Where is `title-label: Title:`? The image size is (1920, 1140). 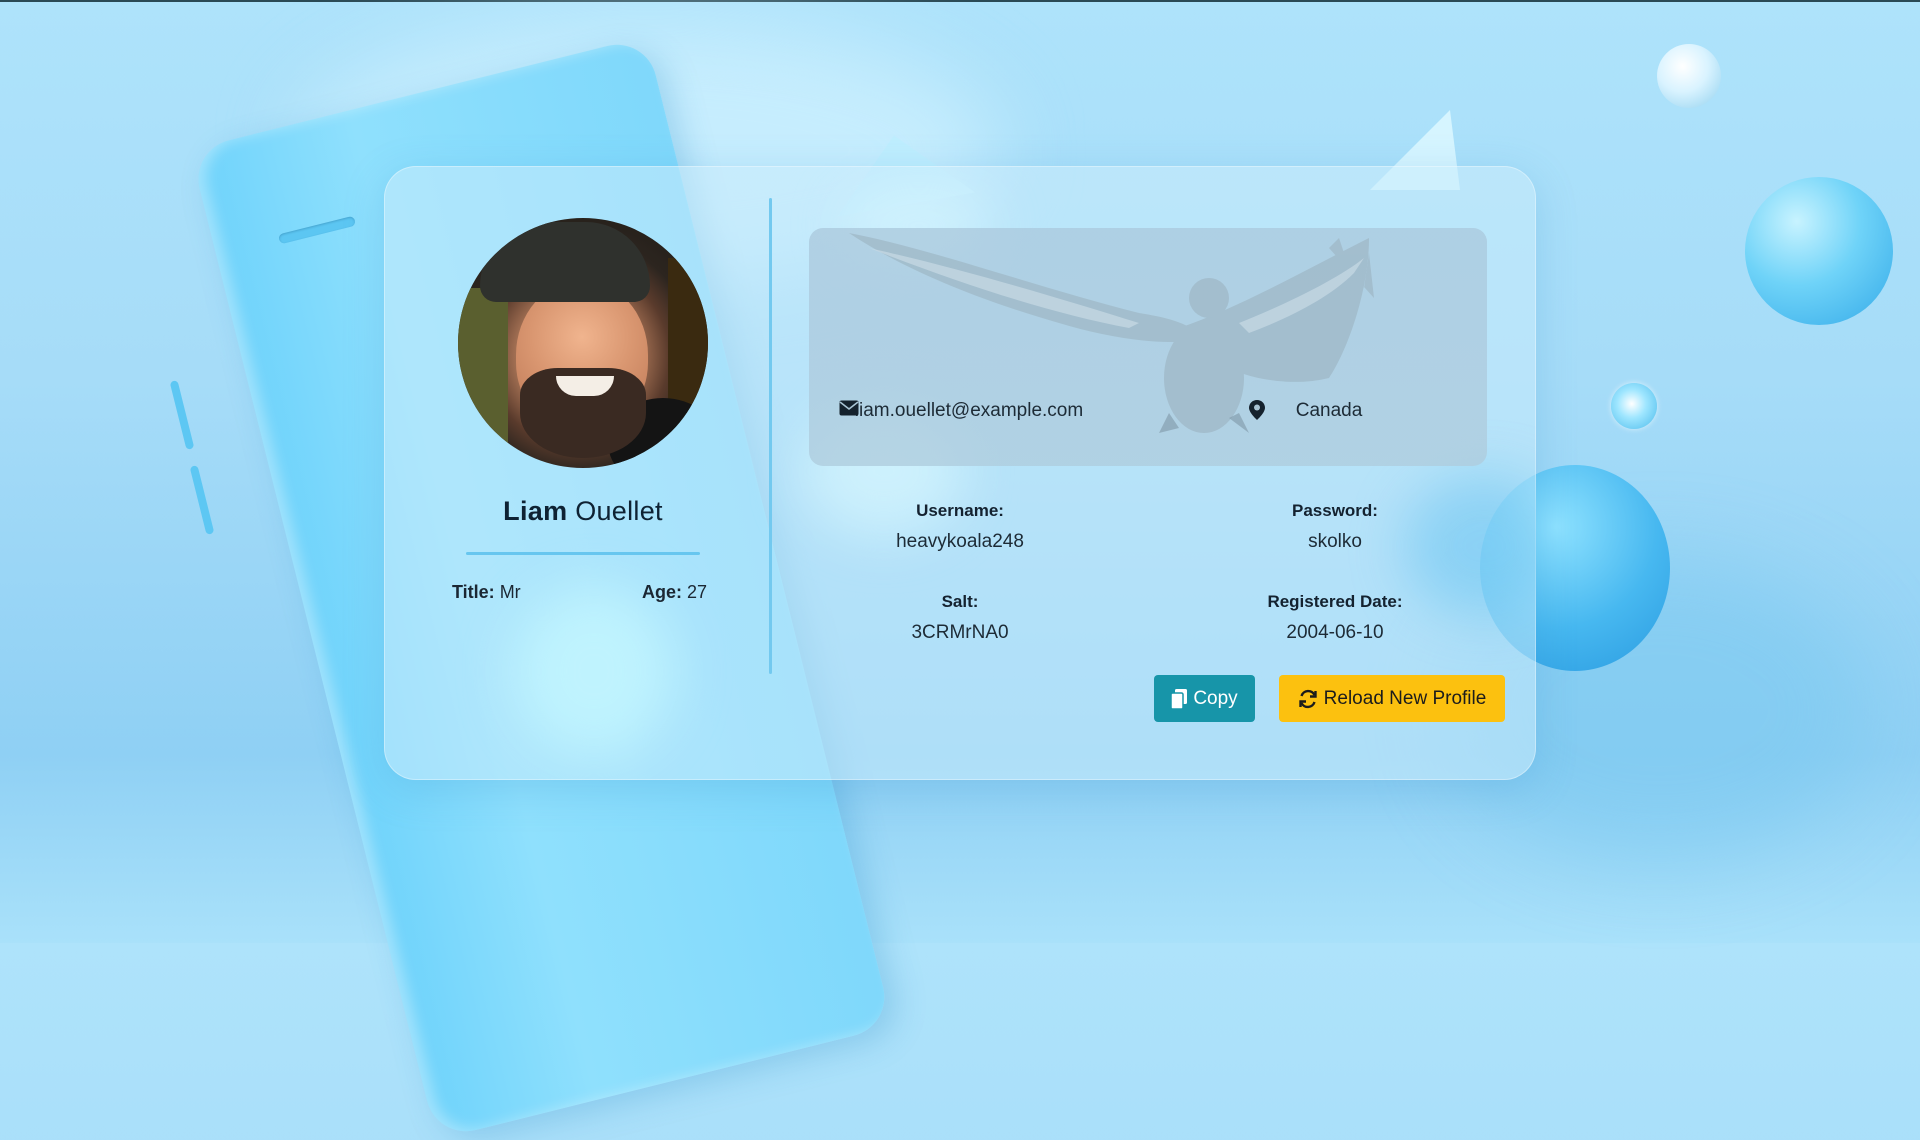
title-label: Title: is located at coordinates (473, 592).